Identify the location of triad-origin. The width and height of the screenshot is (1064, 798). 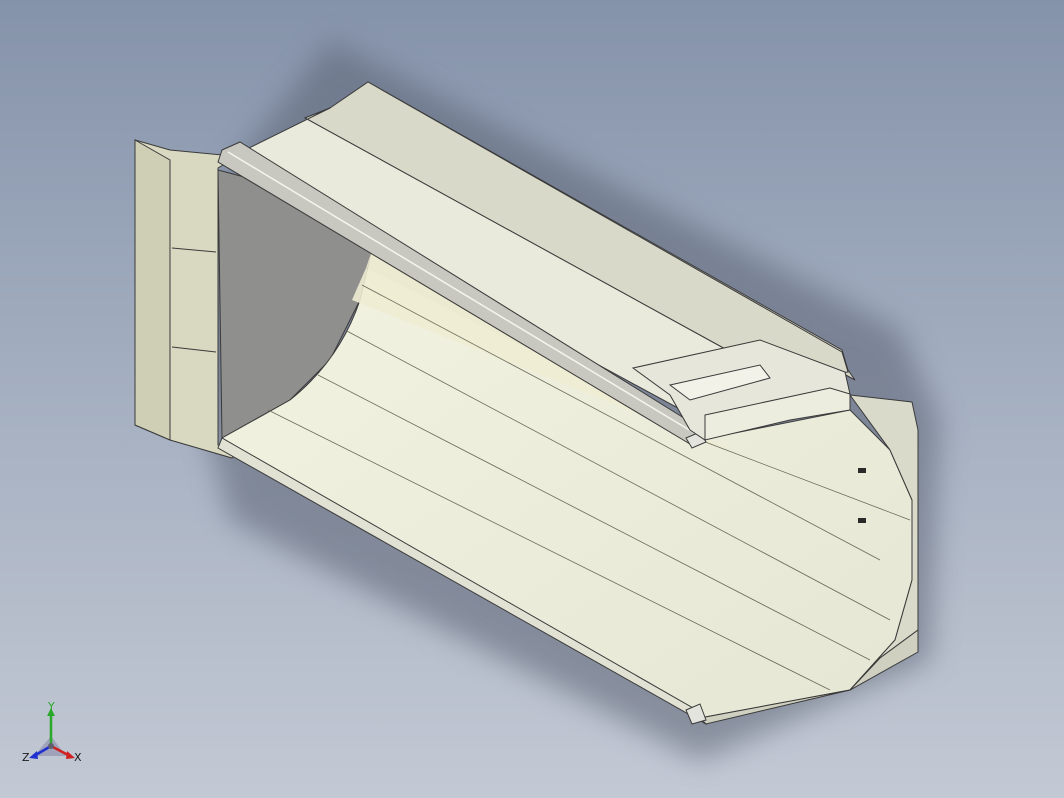
(51, 746).